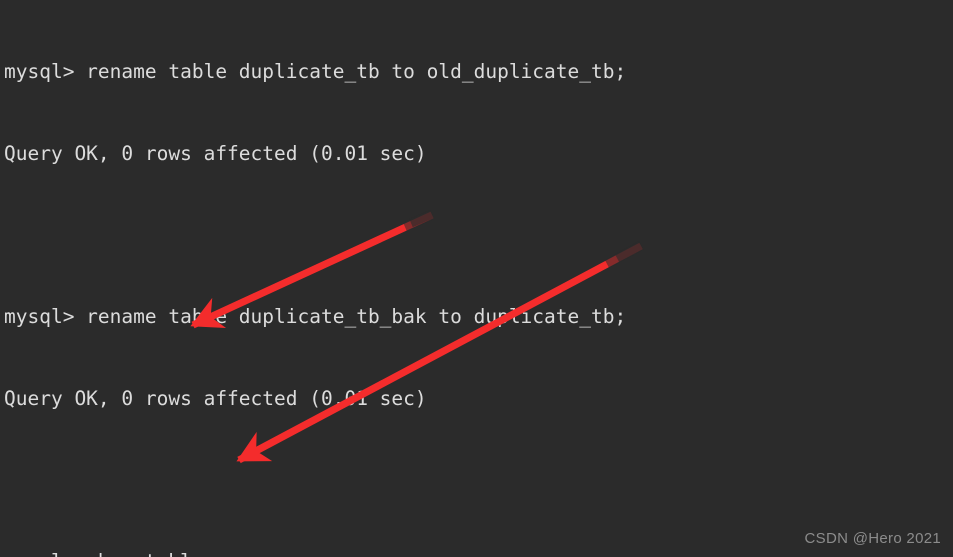 Image resolution: width=953 pixels, height=557 pixels. Describe the element at coordinates (476, 552) in the screenshot. I see `terminal-line: mysql> show tables;` at that location.